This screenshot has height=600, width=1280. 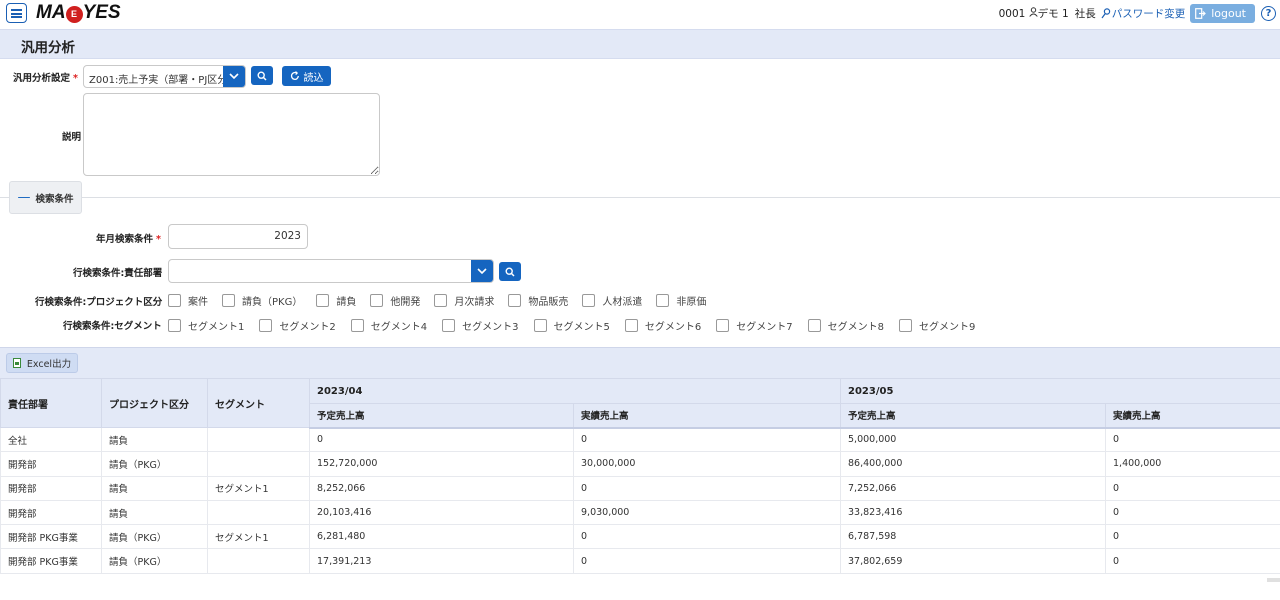 I want to click on divider, so click(x=640, y=197).